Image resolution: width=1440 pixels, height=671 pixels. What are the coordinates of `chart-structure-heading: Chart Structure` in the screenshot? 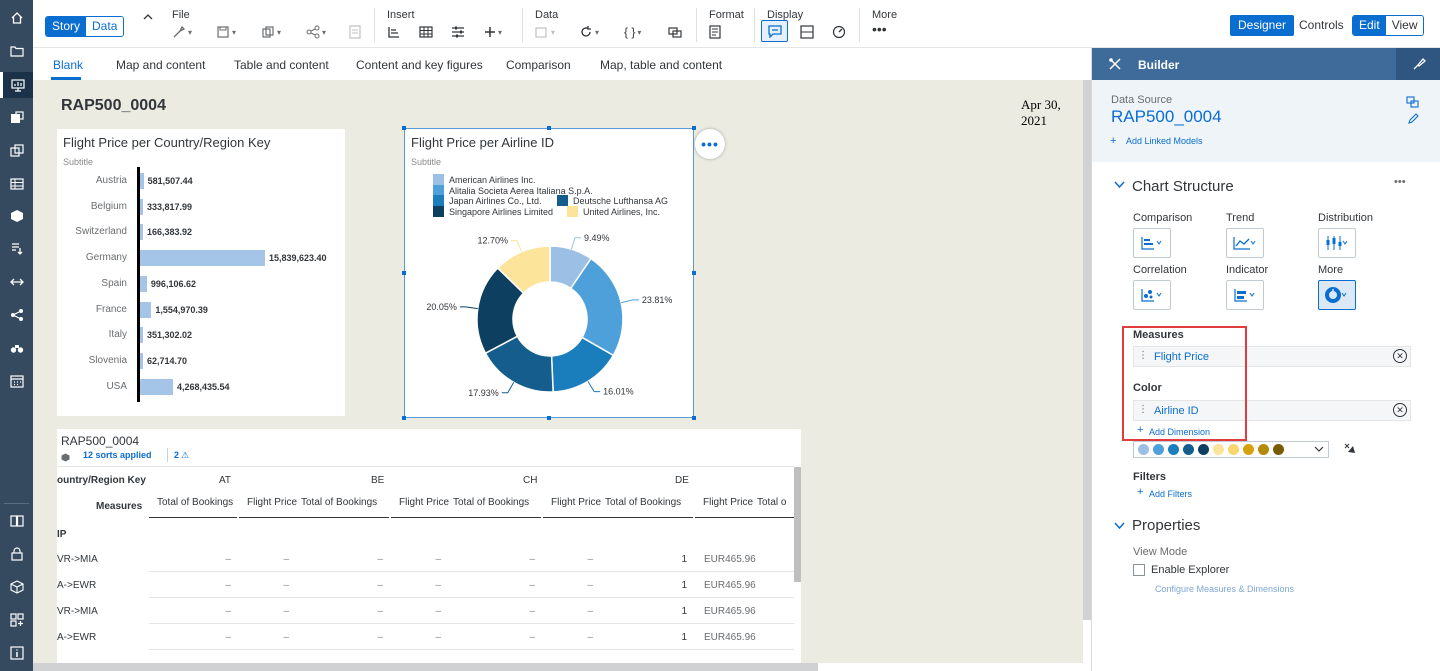 It's located at (1183, 186).